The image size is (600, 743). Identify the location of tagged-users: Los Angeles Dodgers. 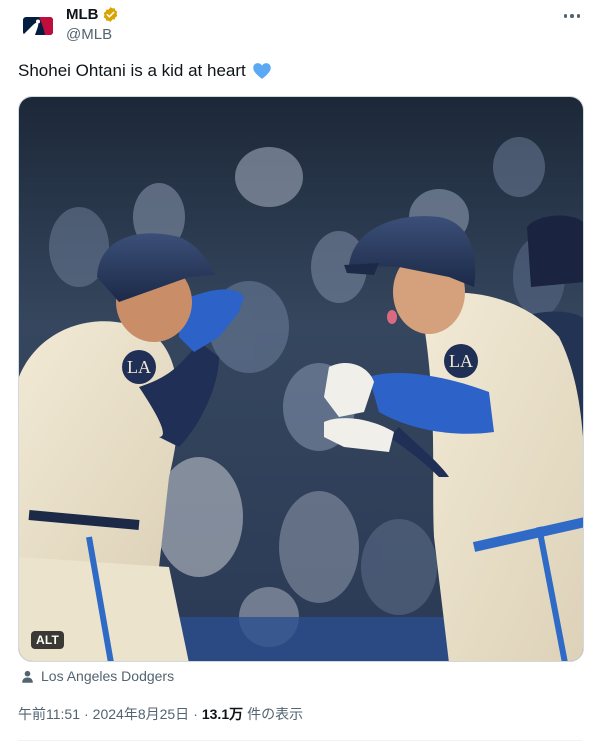
(97, 676).